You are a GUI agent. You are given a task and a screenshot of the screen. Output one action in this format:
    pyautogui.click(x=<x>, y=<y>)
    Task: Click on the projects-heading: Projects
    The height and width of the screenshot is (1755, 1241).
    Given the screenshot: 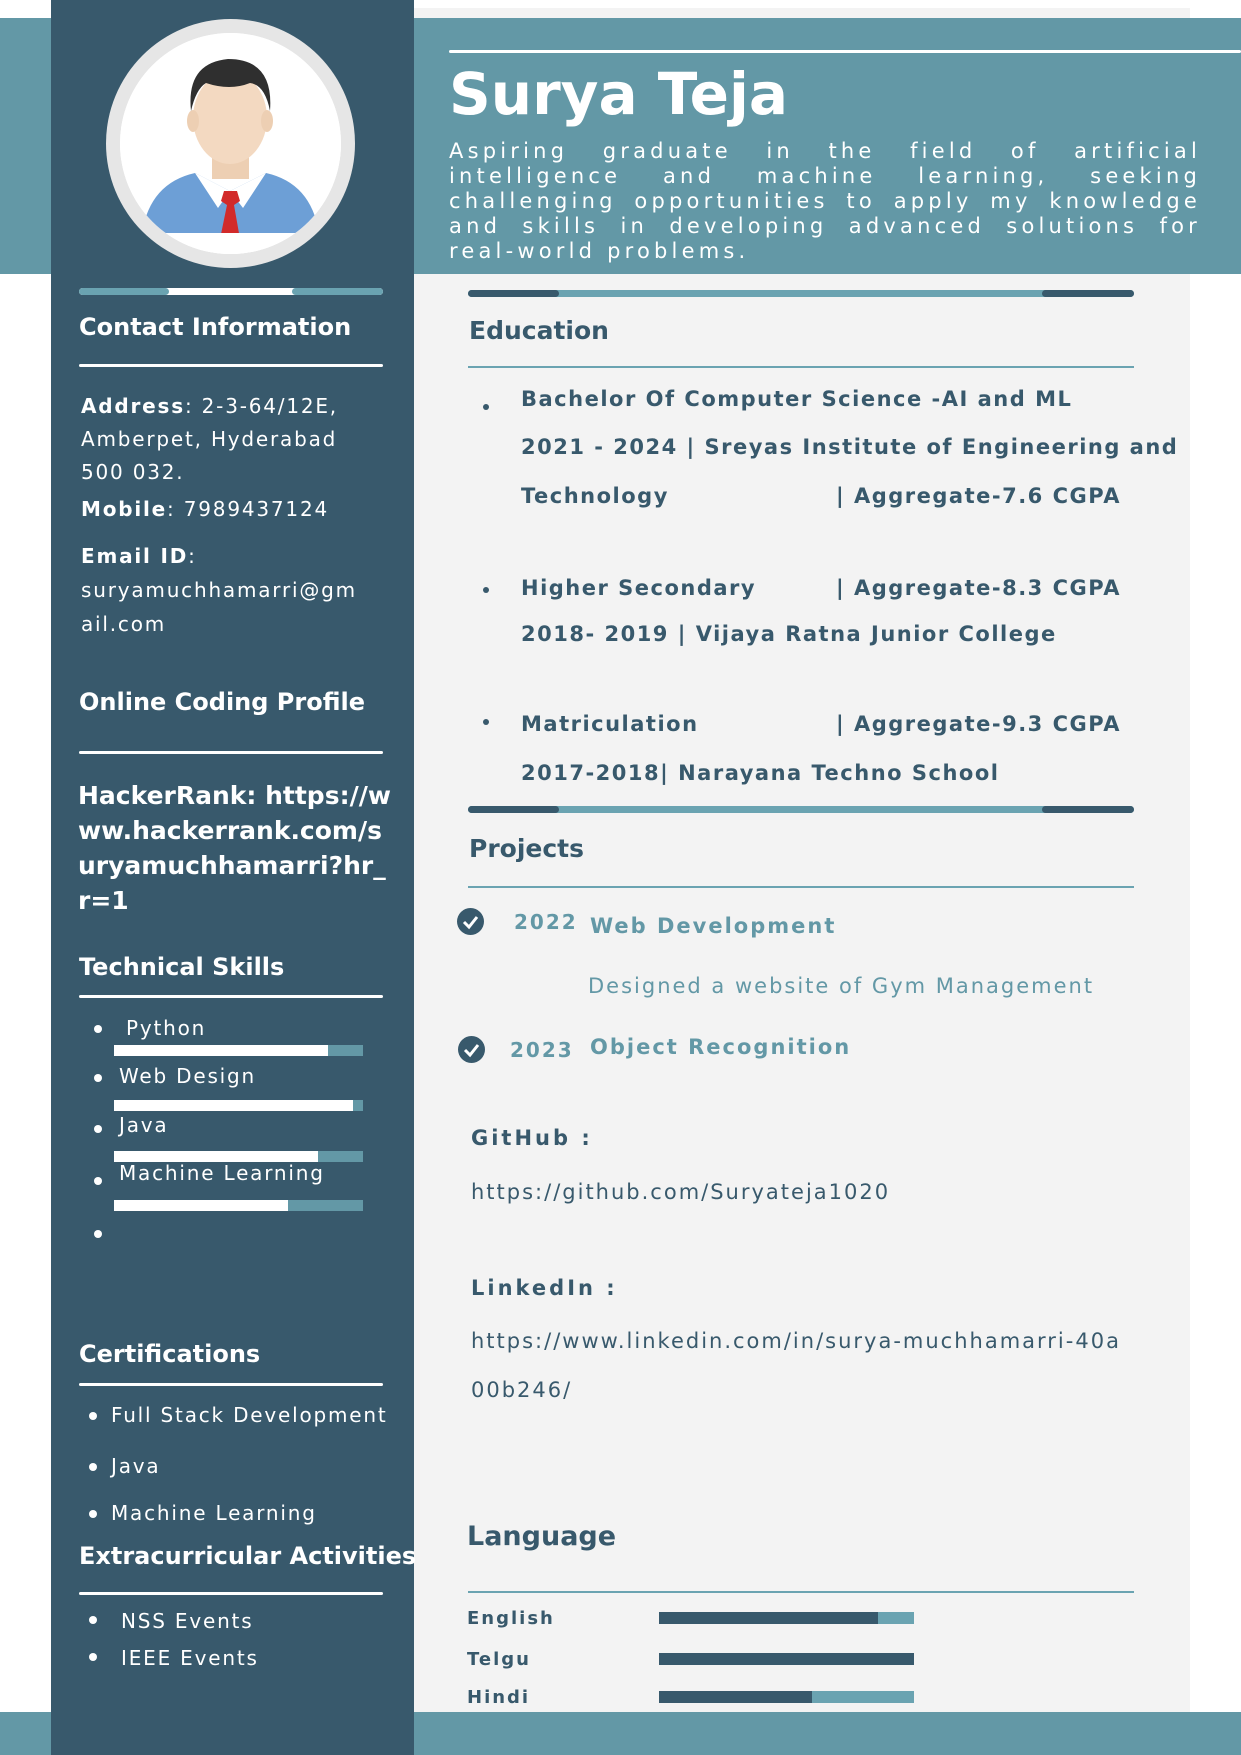 What is the action you would take?
    pyautogui.click(x=527, y=848)
    